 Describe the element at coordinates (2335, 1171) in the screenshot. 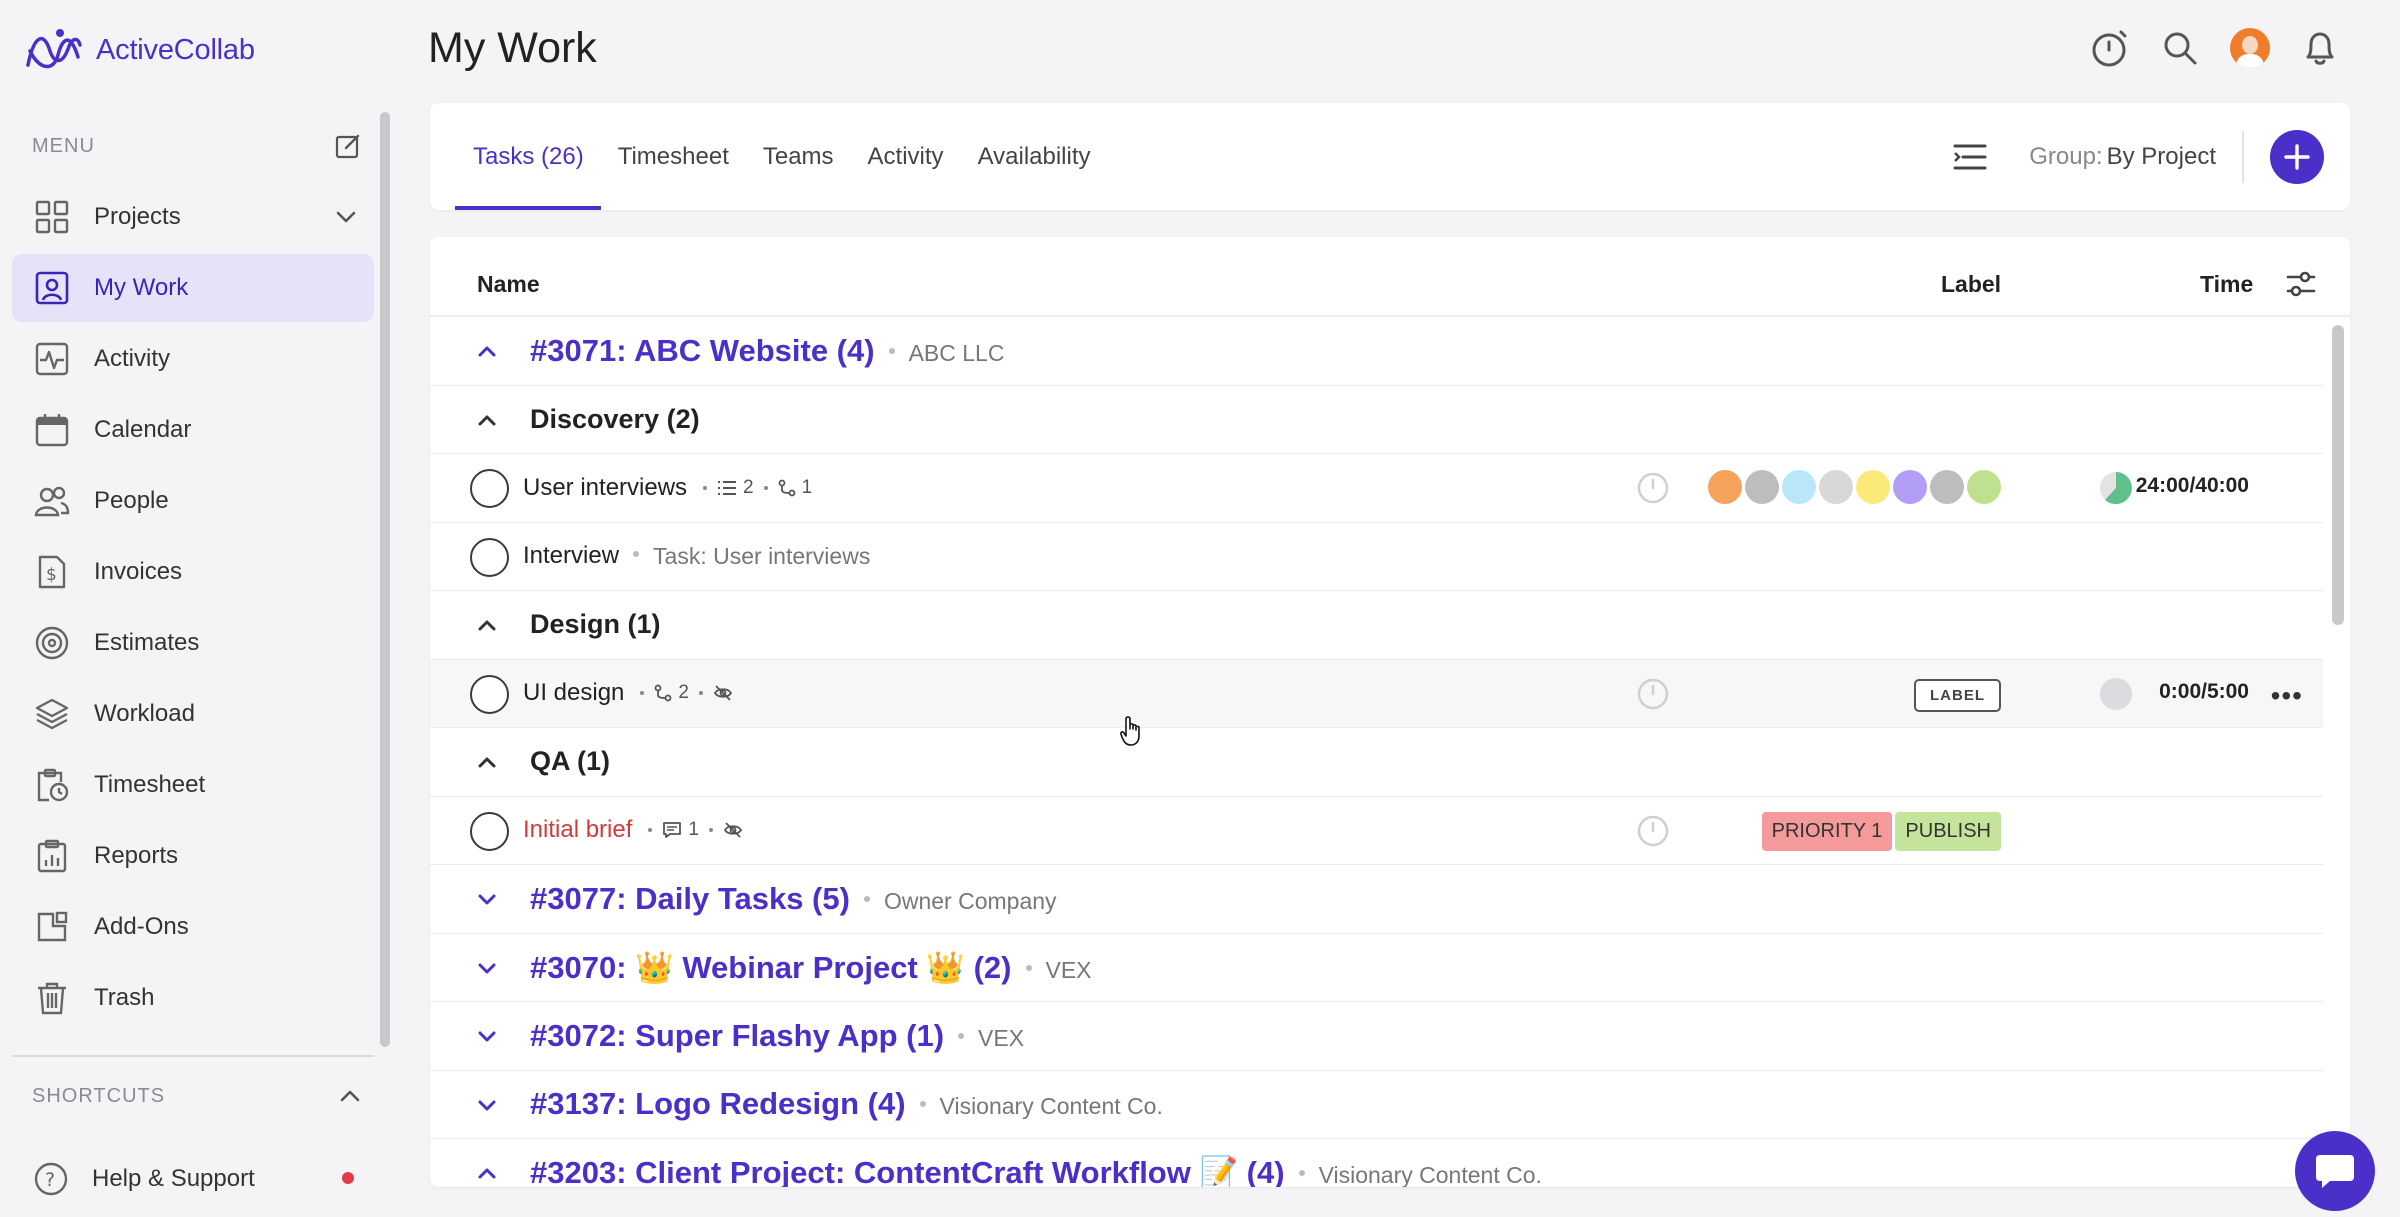

I see `chat-support-button` at that location.